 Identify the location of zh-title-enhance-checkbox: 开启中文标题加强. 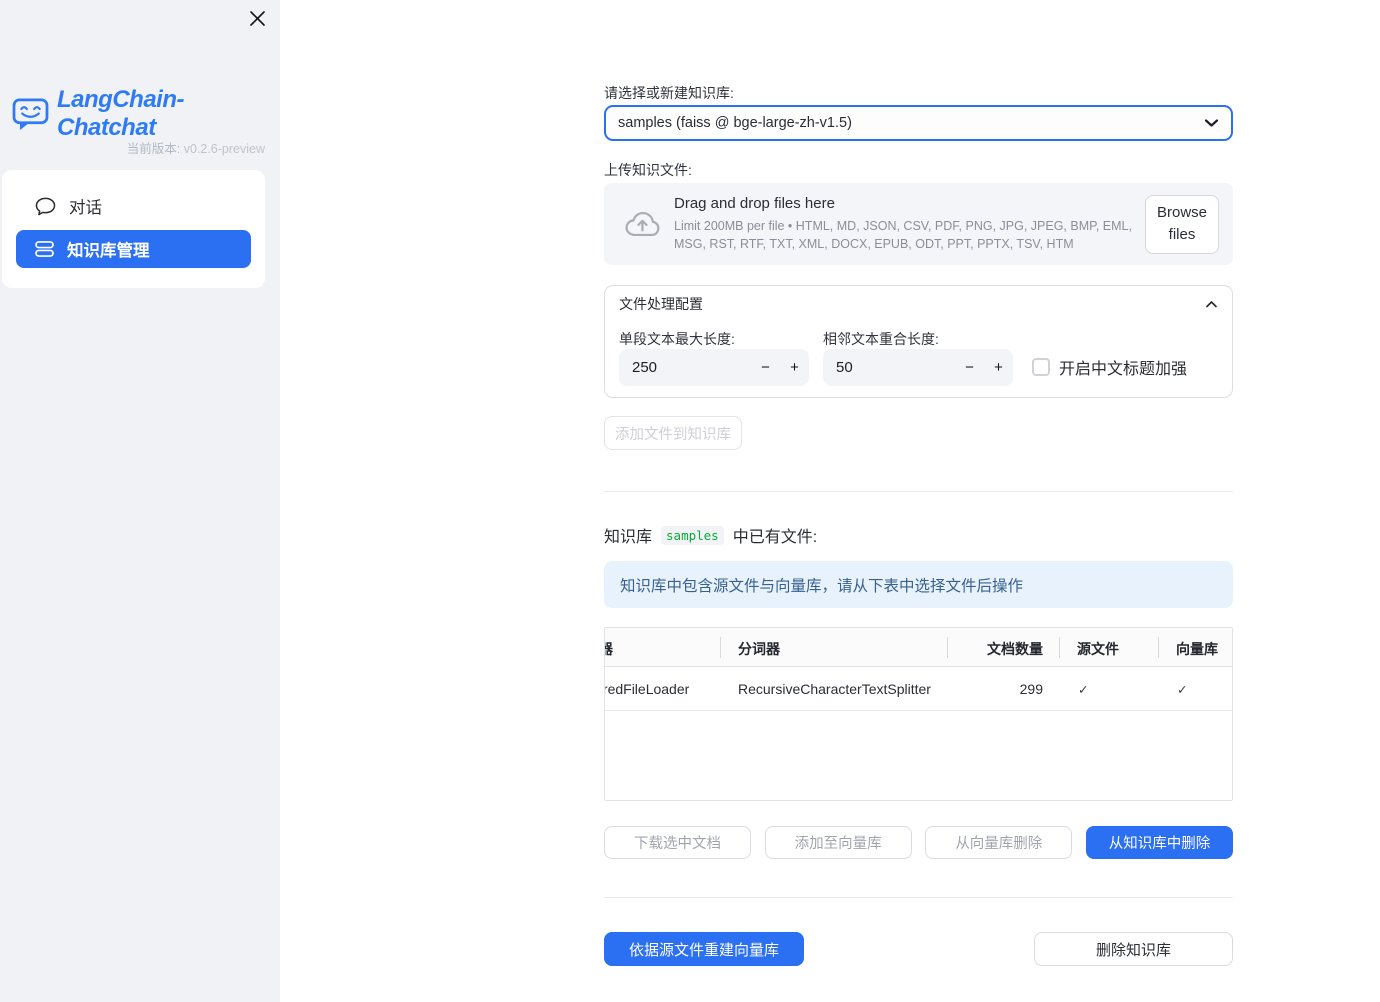
(1109, 367).